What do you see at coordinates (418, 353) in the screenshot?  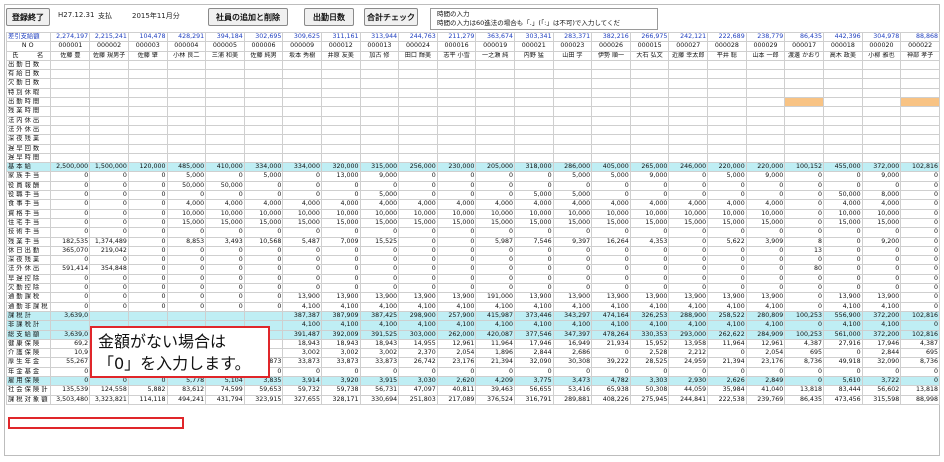 I see `input-cell: 2,370` at bounding box center [418, 353].